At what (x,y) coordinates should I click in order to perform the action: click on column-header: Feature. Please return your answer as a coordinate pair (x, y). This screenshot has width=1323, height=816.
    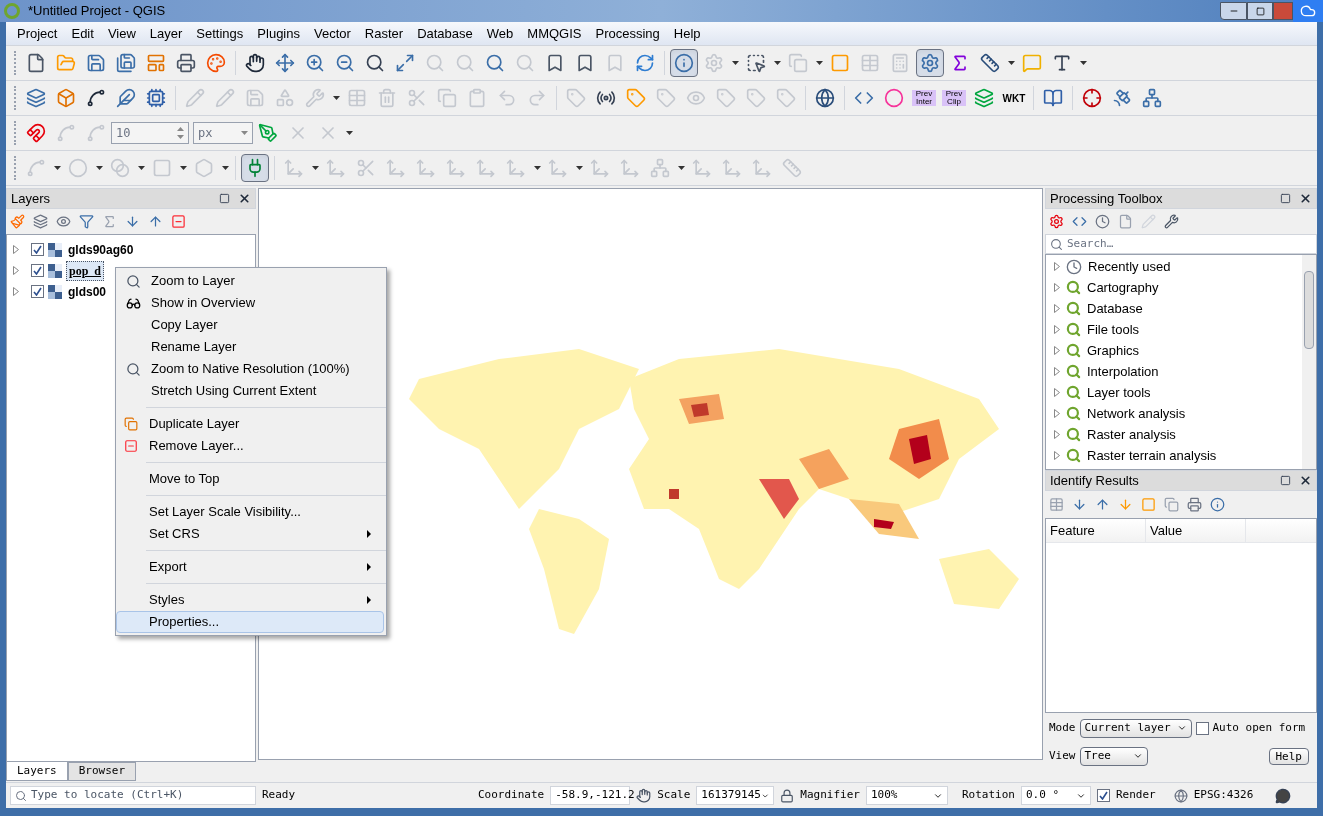
    Looking at the image, I should click on (1096, 530).